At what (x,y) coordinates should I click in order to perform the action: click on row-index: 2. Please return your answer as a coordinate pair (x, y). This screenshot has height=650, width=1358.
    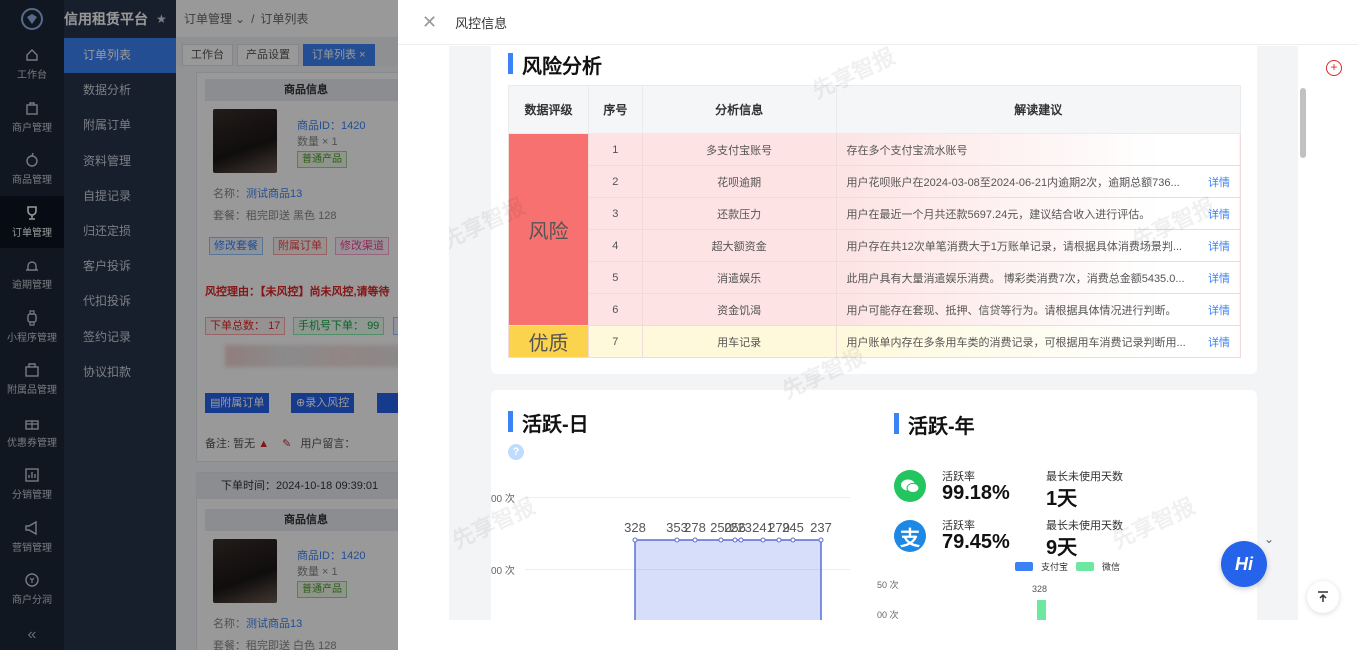
    Looking at the image, I should click on (615, 181).